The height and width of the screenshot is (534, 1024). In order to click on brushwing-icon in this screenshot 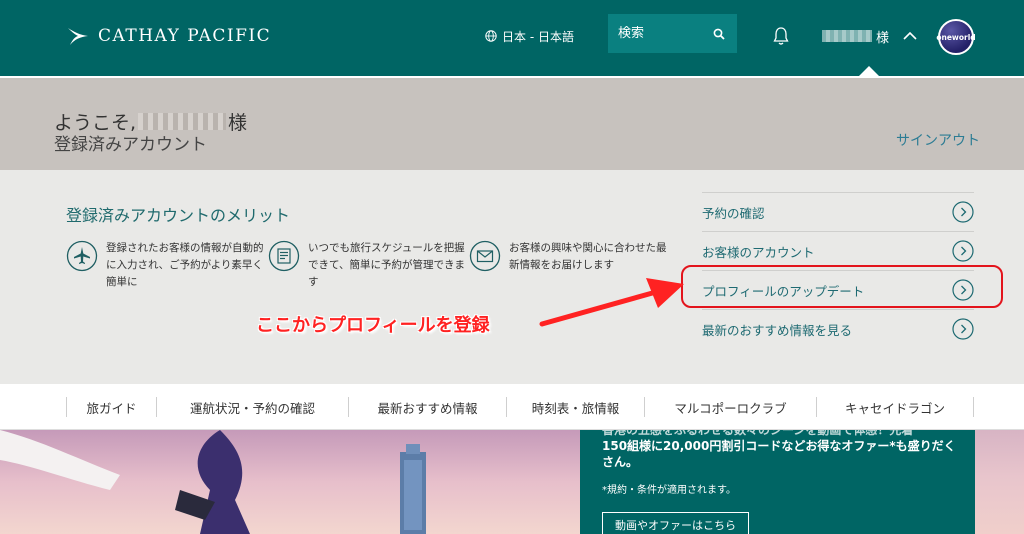, I will do `click(78, 36)`.